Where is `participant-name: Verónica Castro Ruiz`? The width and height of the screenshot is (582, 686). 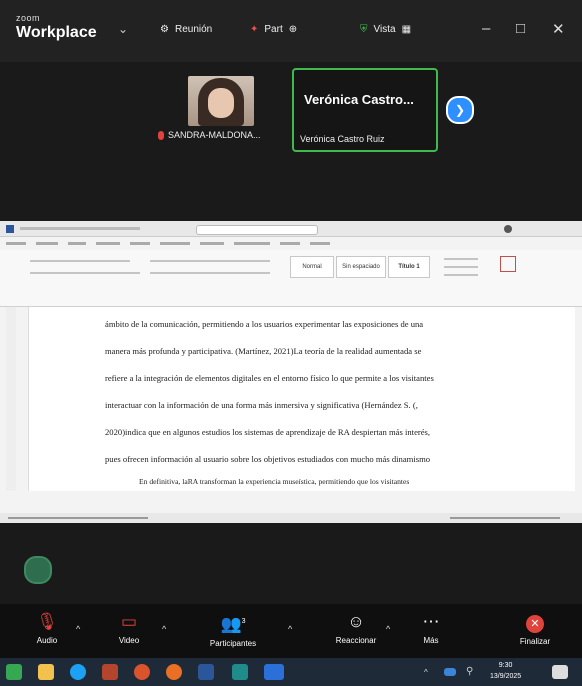 participant-name: Verónica Castro Ruiz is located at coordinates (342, 139).